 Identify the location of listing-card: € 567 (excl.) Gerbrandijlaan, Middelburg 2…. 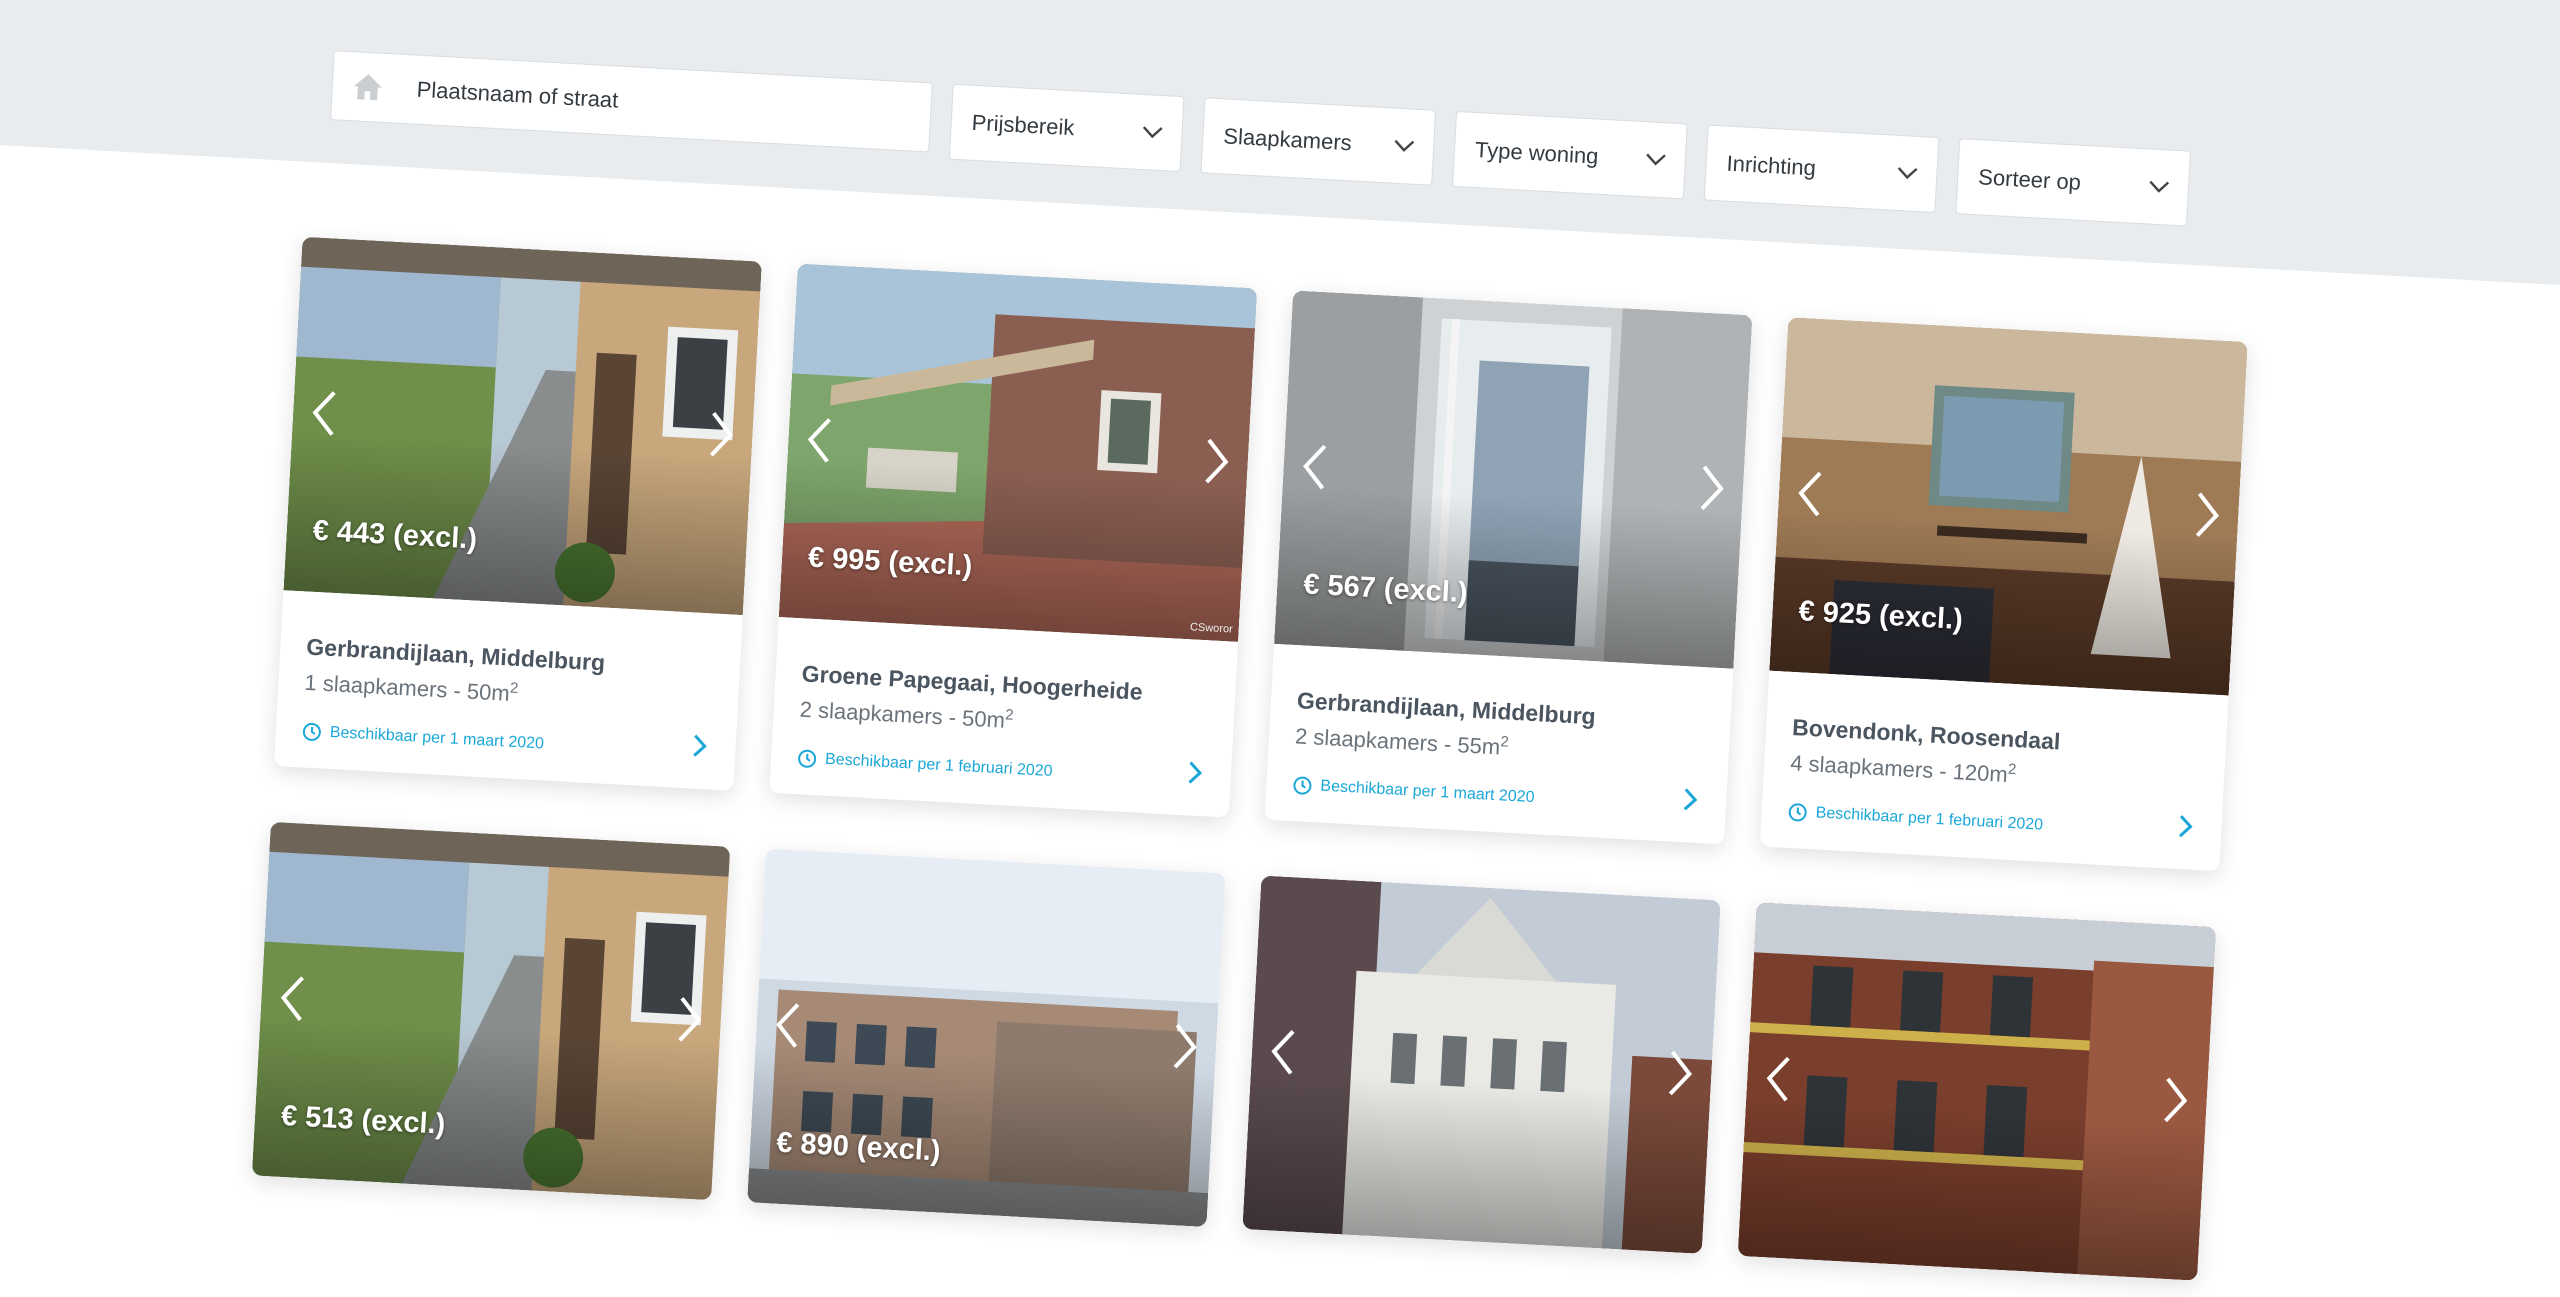
(1508, 567).